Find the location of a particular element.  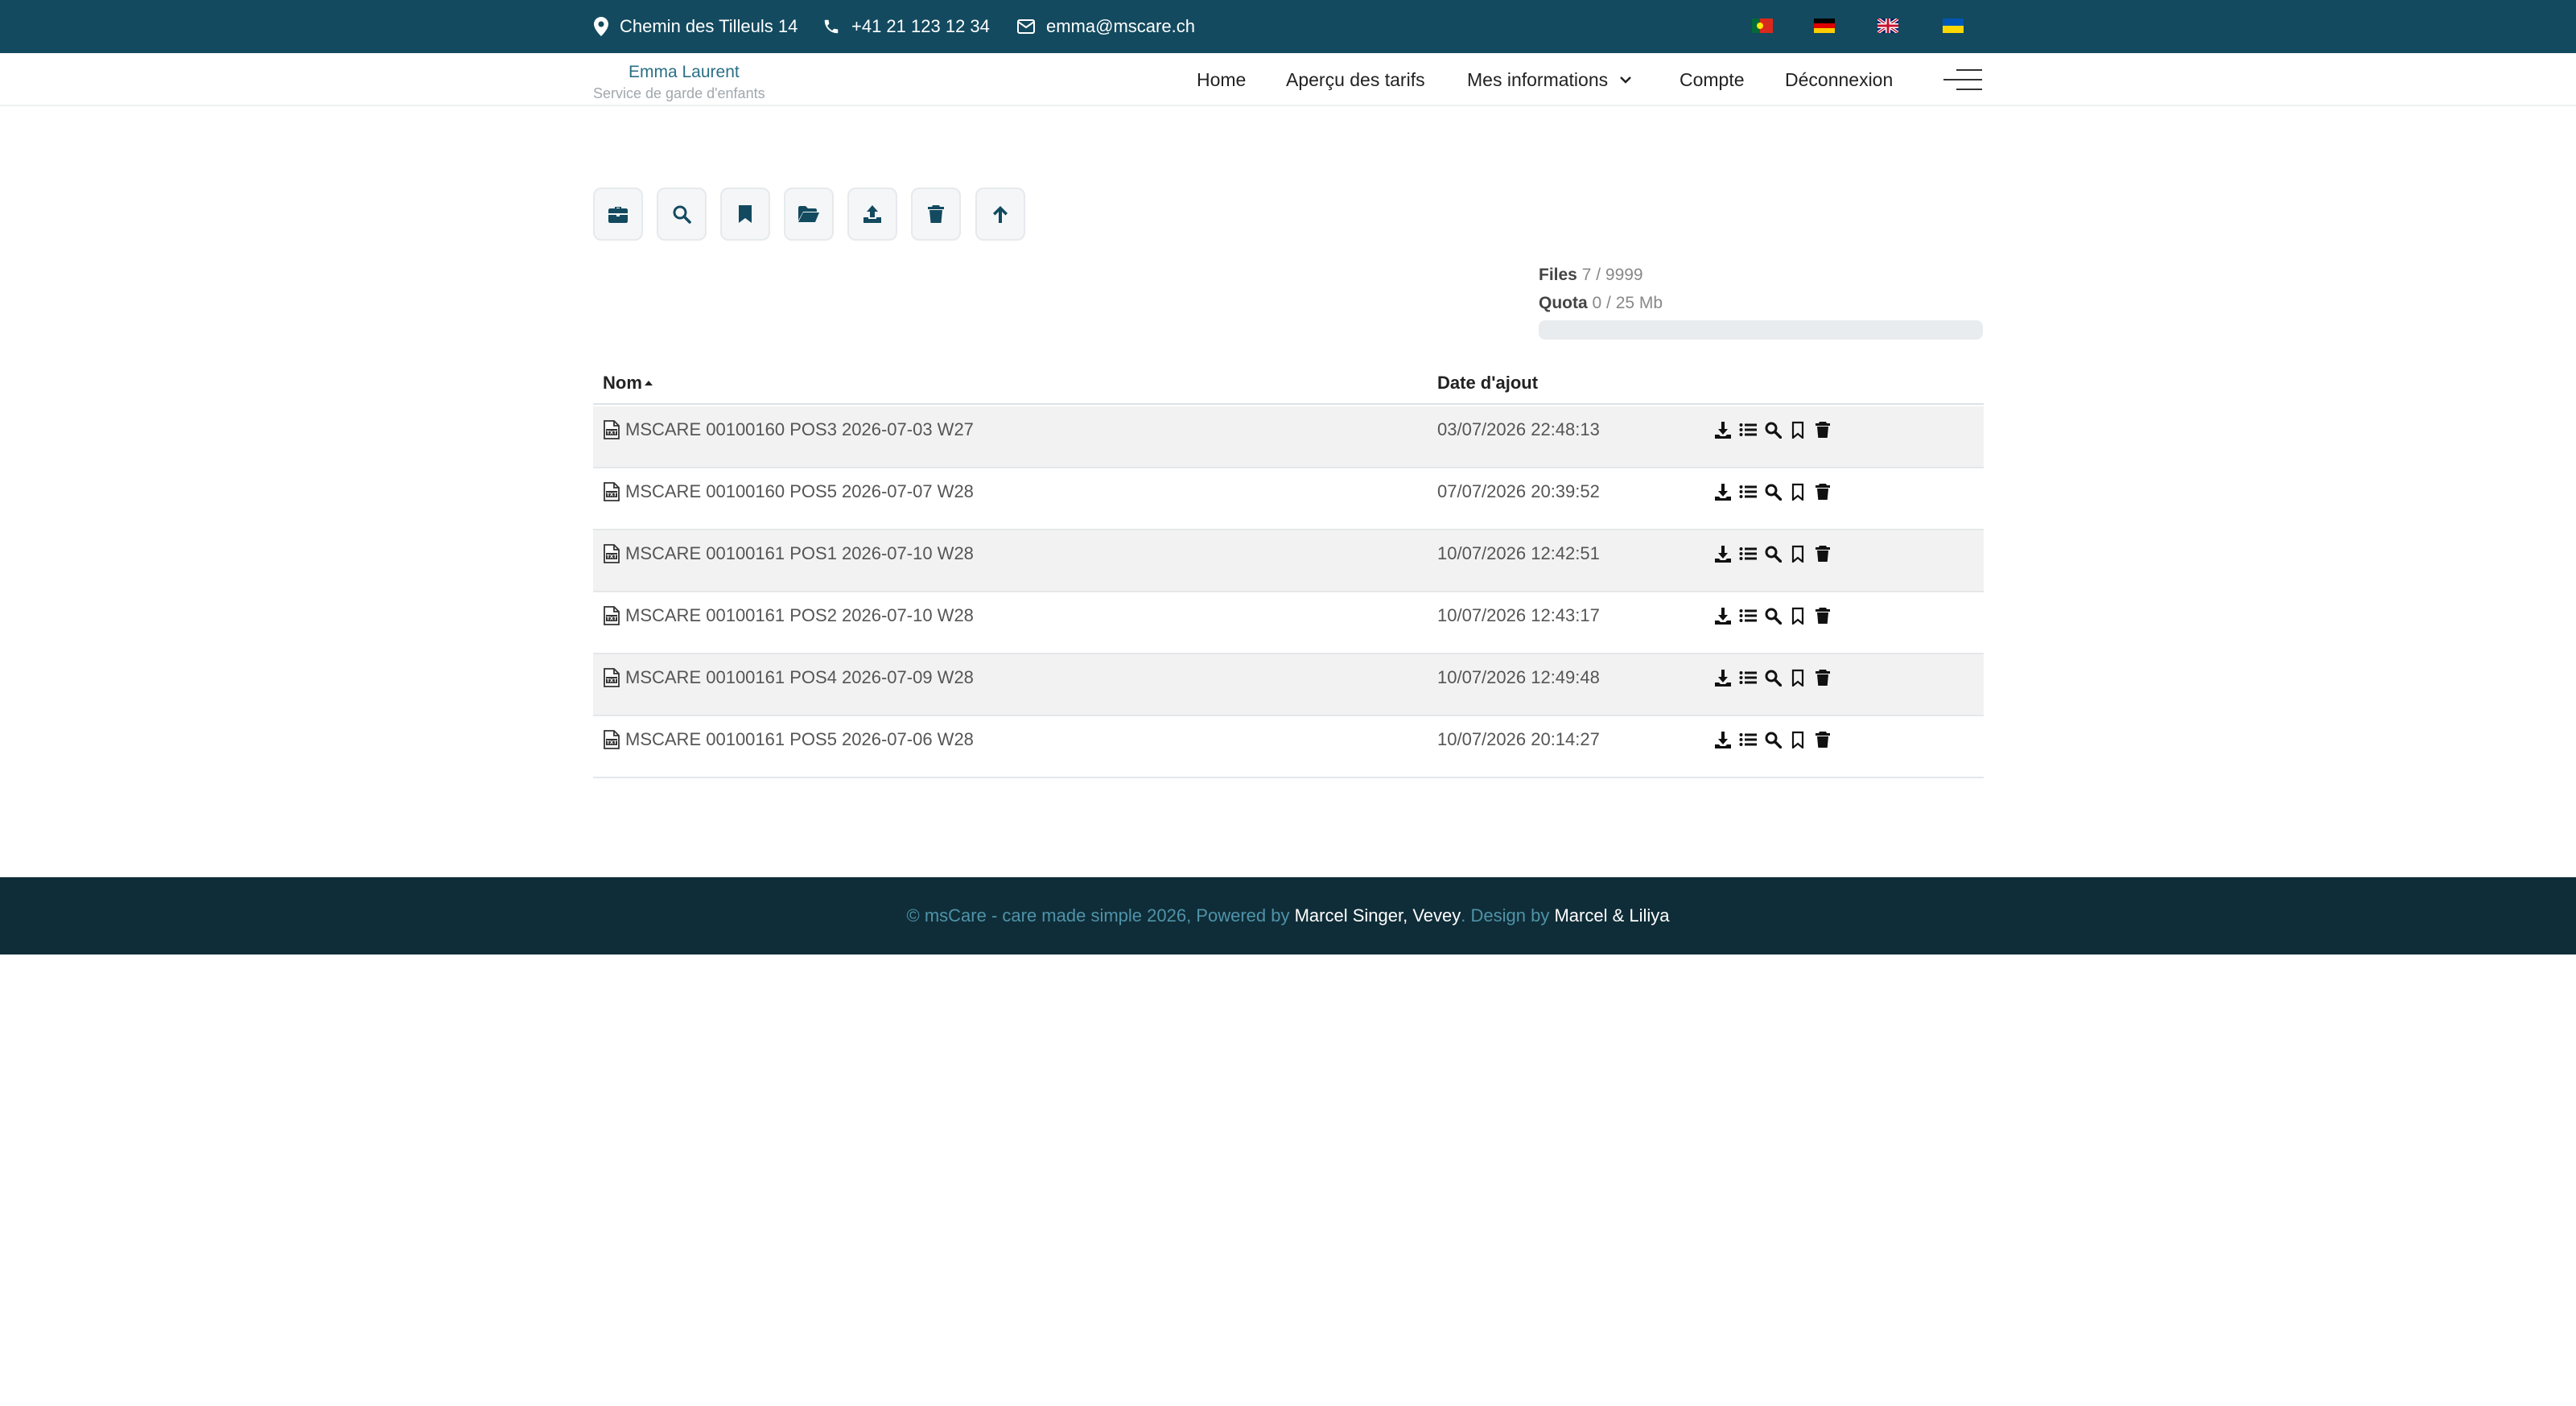

file-name-cell: TXT MSCARE 00100160 POS5 2026-07-07 W28 is located at coordinates (788, 492).